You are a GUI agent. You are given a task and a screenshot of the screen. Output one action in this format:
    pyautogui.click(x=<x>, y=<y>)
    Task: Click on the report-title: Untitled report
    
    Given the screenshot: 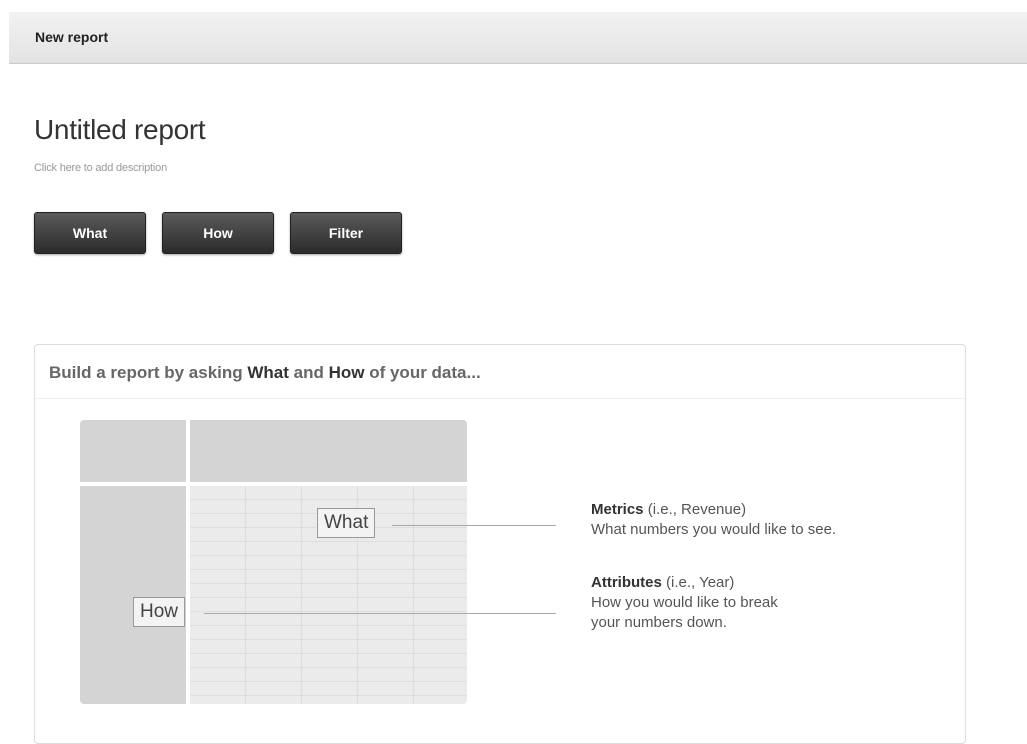 What is the action you would take?
    pyautogui.click(x=120, y=130)
    